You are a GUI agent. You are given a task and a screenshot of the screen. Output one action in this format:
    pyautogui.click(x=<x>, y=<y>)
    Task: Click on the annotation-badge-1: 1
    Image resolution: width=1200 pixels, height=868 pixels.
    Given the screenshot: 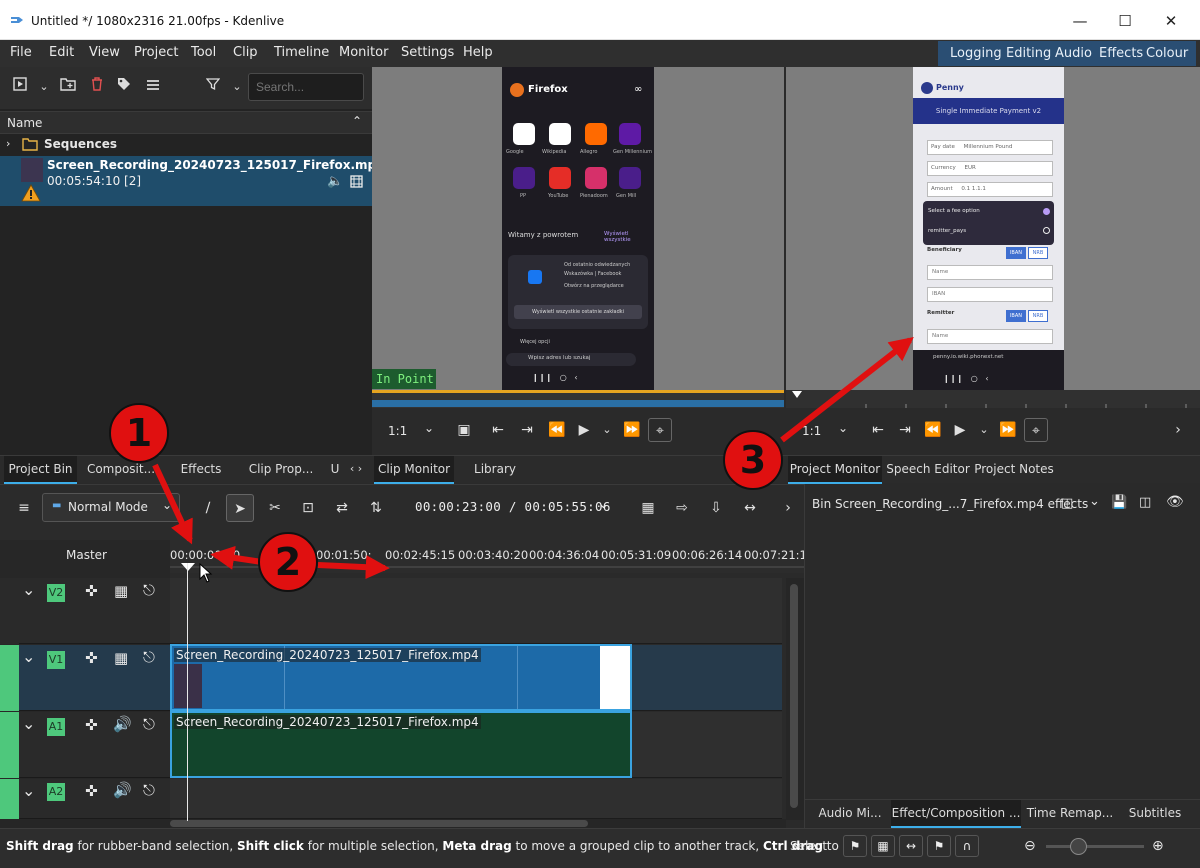 What is the action you would take?
    pyautogui.click(x=139, y=433)
    